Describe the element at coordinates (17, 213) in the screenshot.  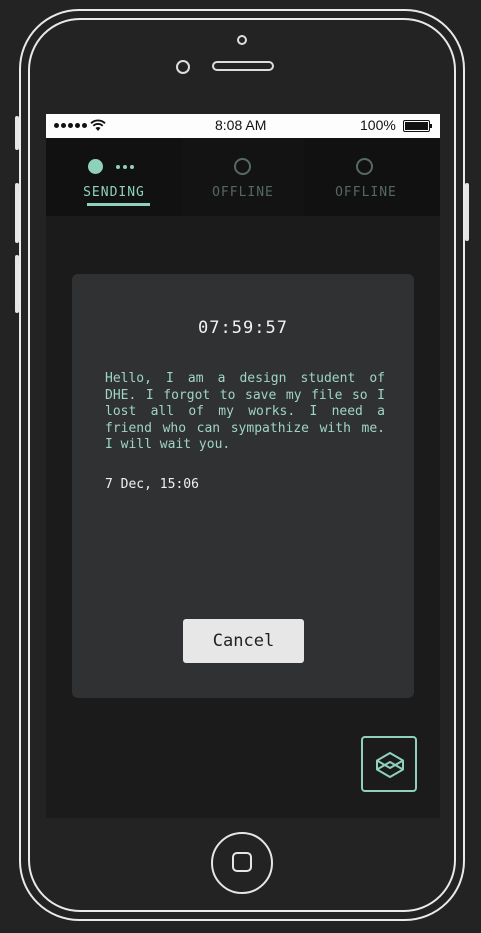
I see `volume-up-button` at that location.